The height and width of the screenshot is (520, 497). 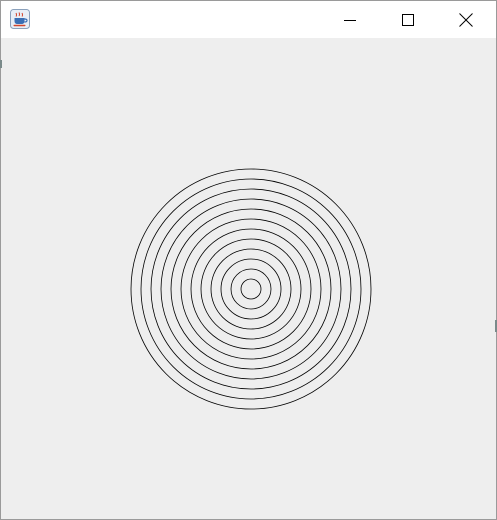 I want to click on maximize-icon, so click(x=408, y=19).